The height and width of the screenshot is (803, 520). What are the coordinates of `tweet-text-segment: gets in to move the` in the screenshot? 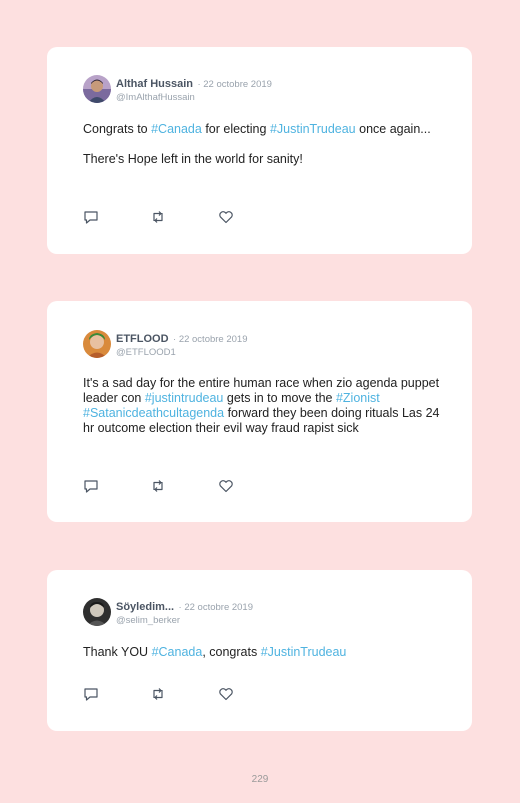 It's located at (279, 398).